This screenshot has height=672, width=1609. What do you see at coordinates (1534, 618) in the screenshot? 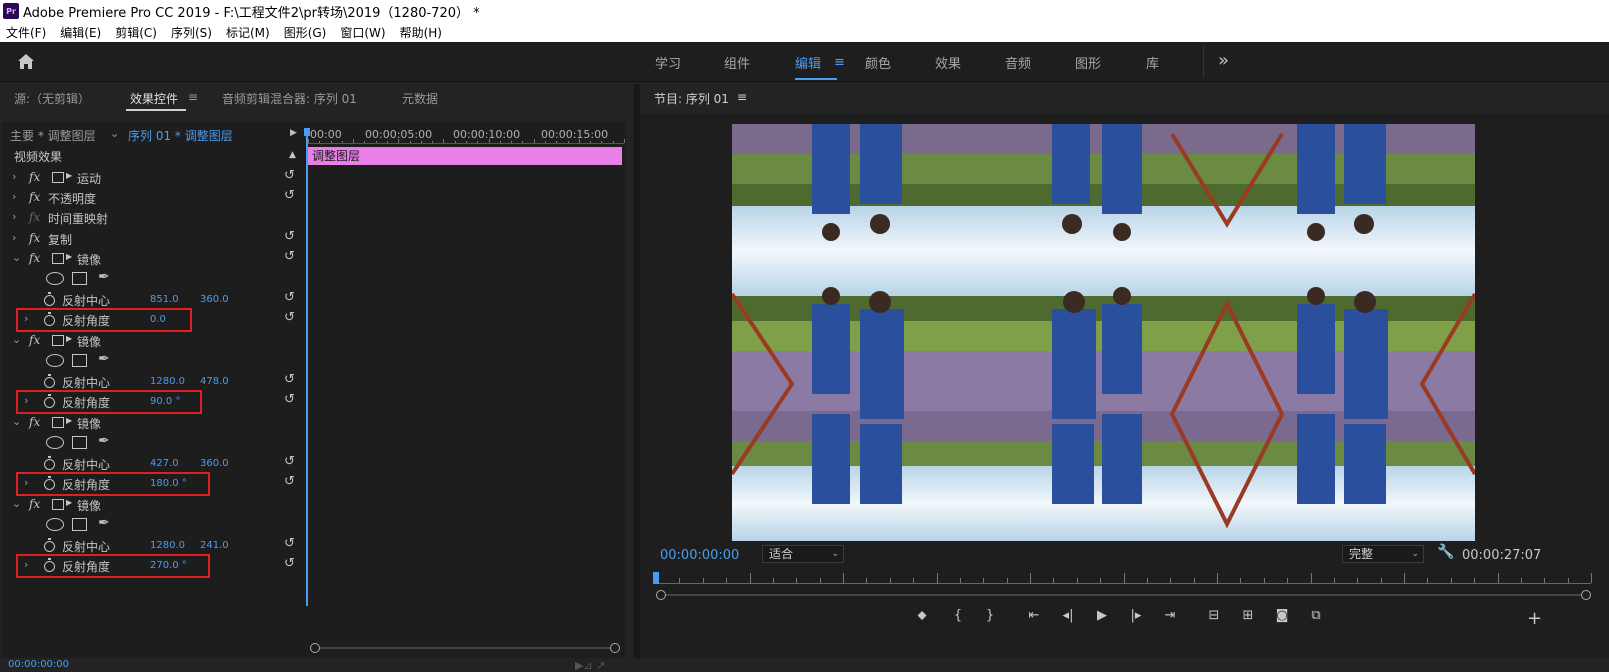
I see `button-editor-plus-icon: +` at bounding box center [1534, 618].